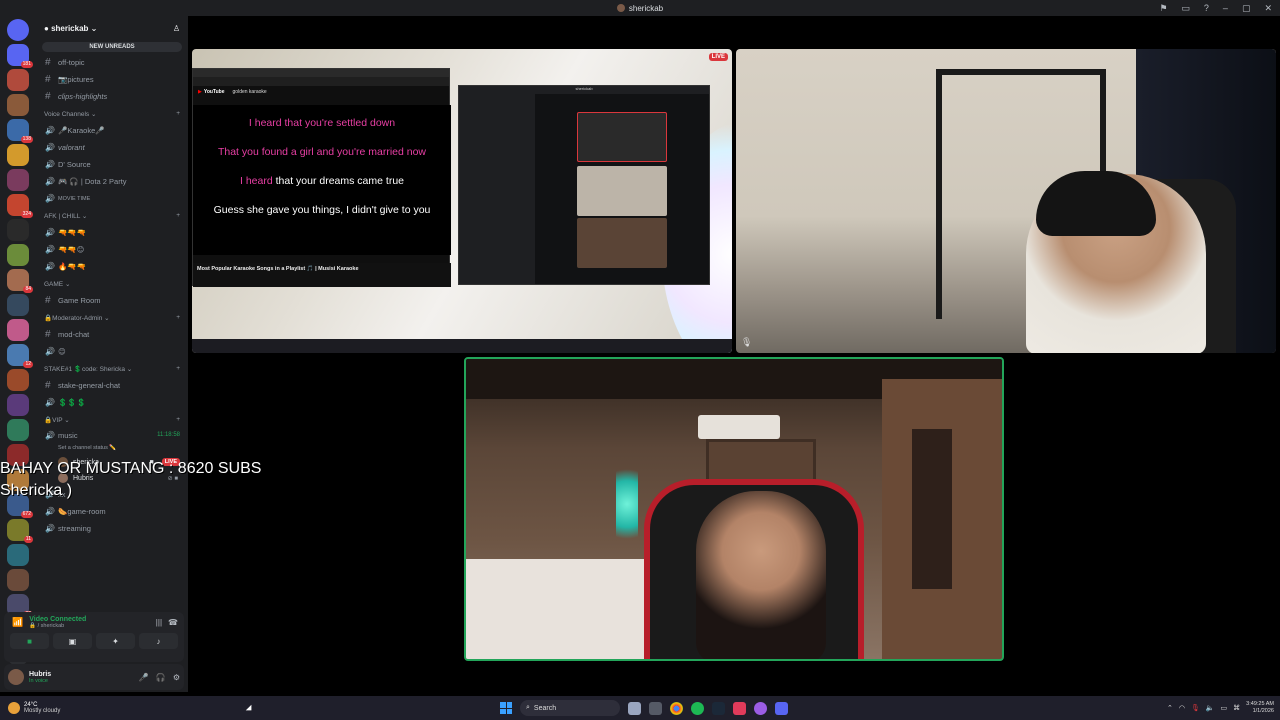 This screenshot has height=720, width=1280. I want to click on maximize-button: ▢, so click(1246, 8).